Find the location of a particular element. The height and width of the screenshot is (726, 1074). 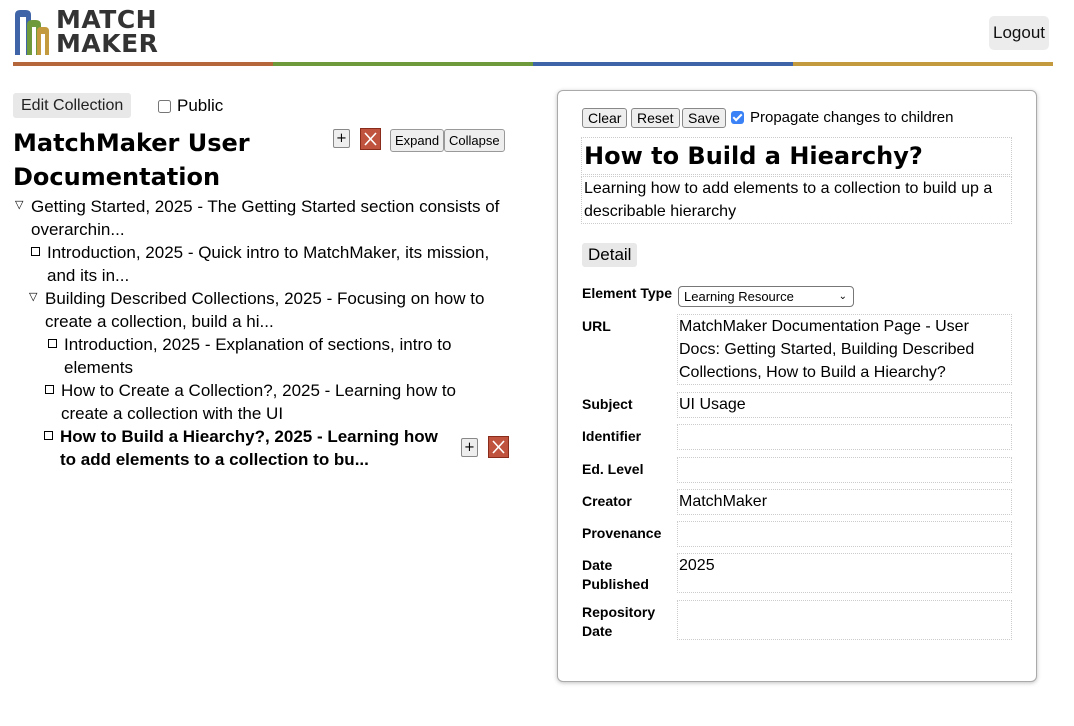

edit-collection-button: Edit Collection is located at coordinates (72, 105).